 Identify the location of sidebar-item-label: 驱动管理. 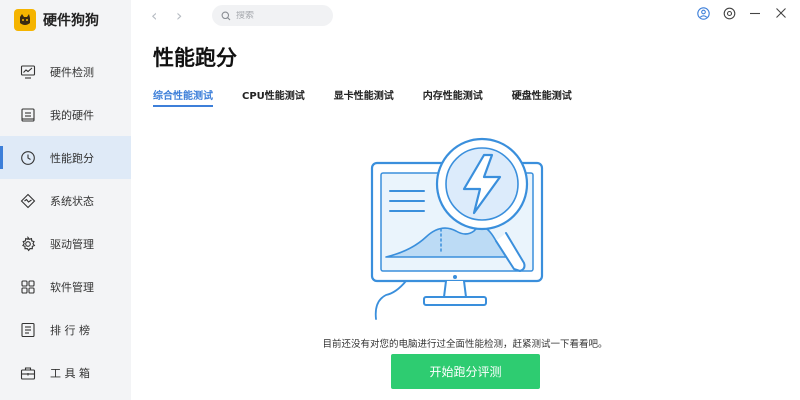
(72, 244).